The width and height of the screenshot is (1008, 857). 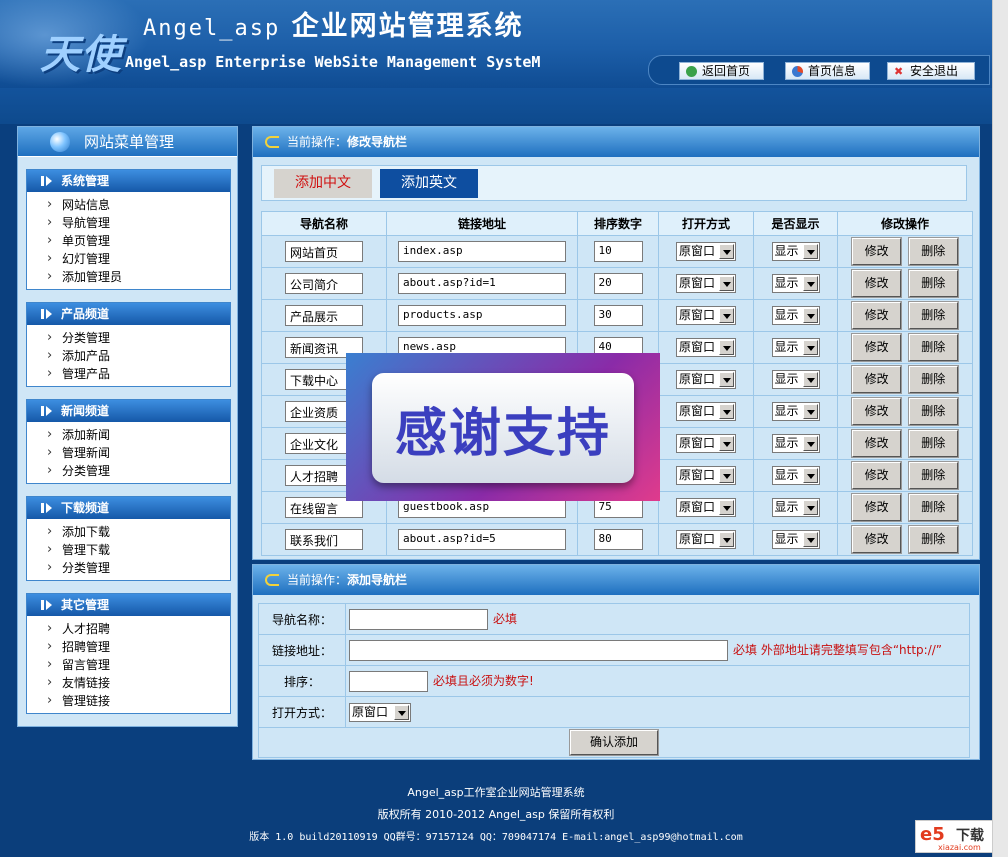 What do you see at coordinates (1000, 428) in the screenshot?
I see `scrollbar` at bounding box center [1000, 428].